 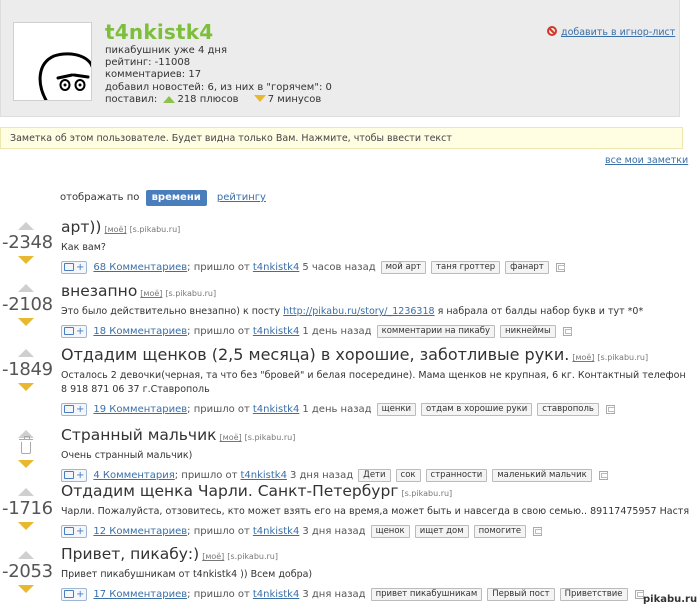 I want to click on ignore-link-label: добавить в игнор-лист, so click(x=618, y=32).